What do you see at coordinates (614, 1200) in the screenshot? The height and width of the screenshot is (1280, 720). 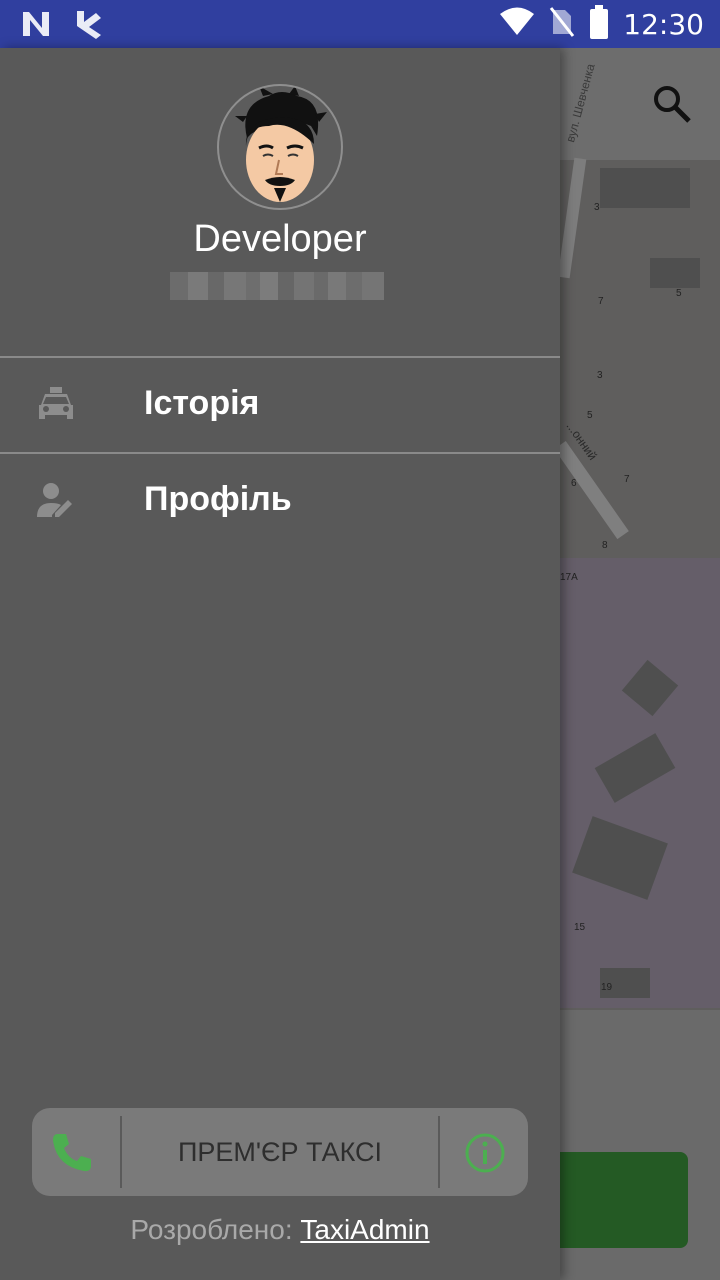 I see `map-action-button` at bounding box center [614, 1200].